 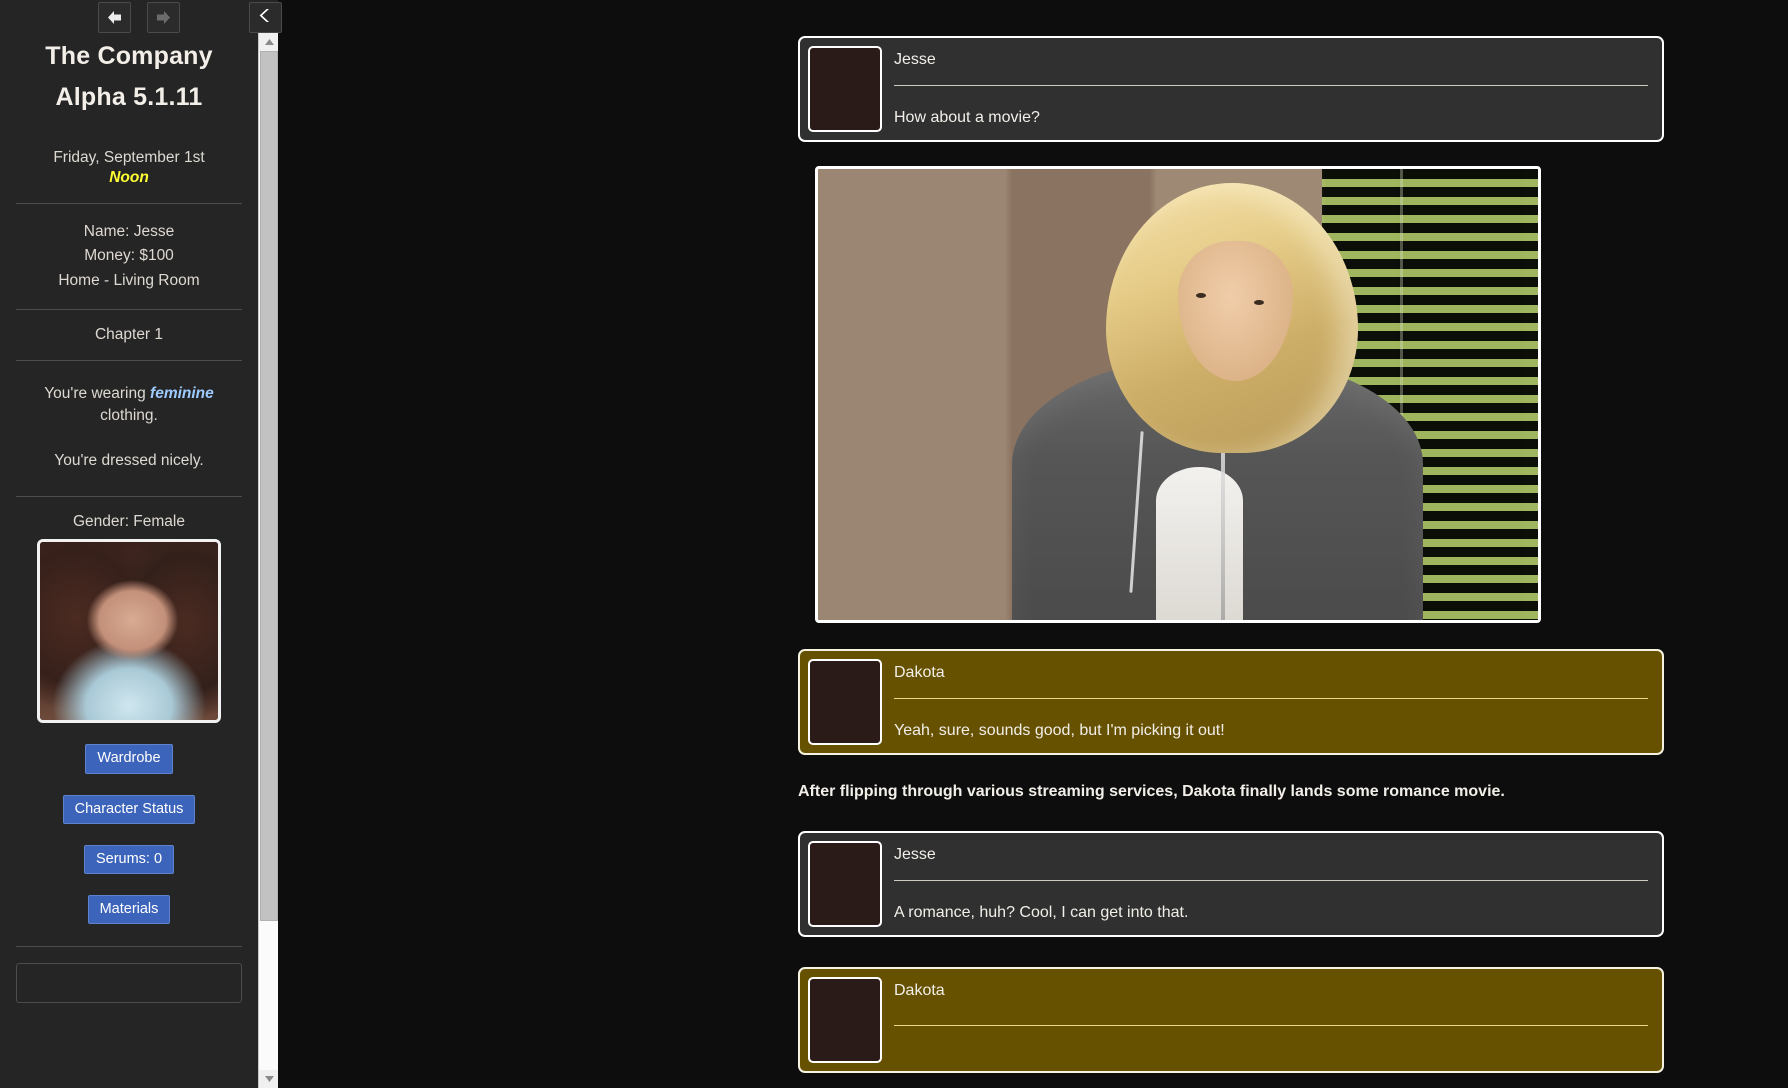 I want to click on triangle-up-icon, so click(x=269, y=42).